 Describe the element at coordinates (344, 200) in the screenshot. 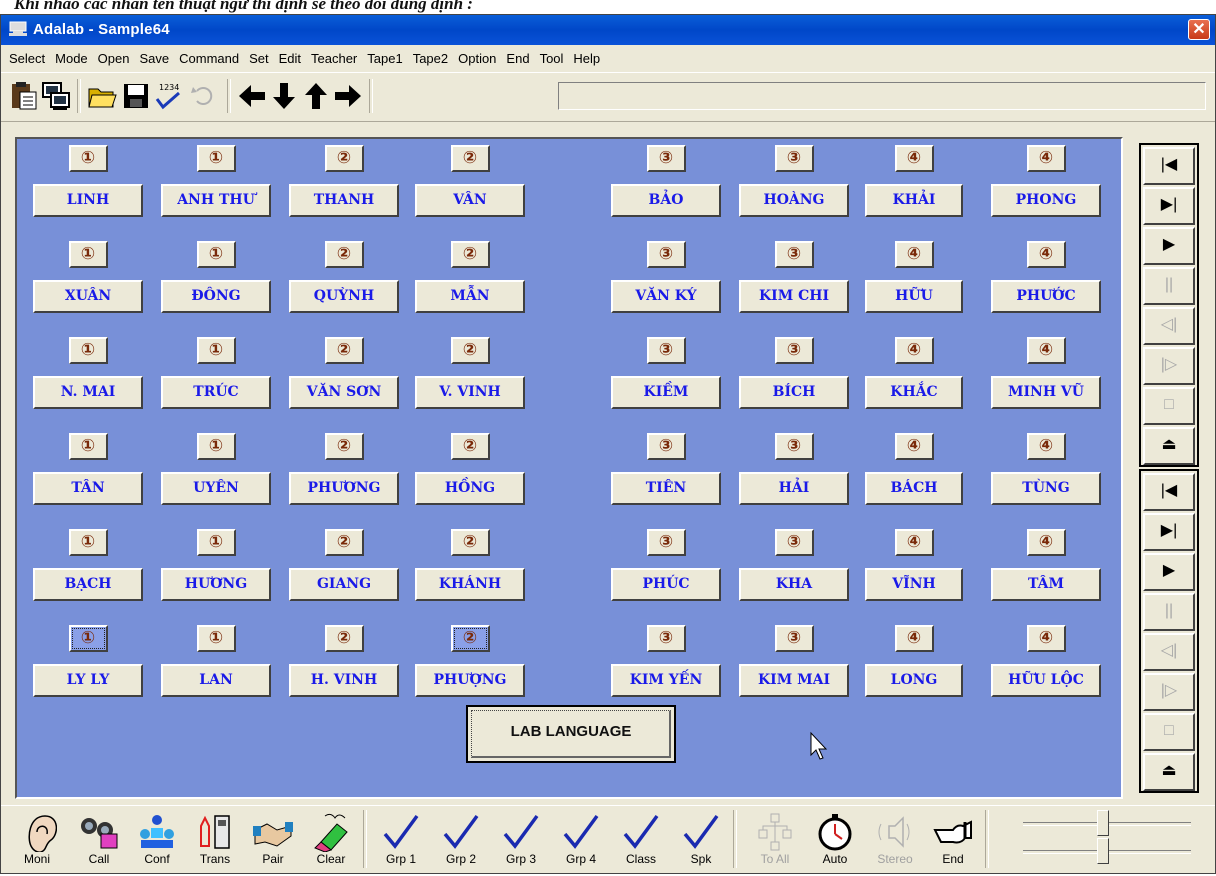

I see `student-seat-button: THANH` at that location.